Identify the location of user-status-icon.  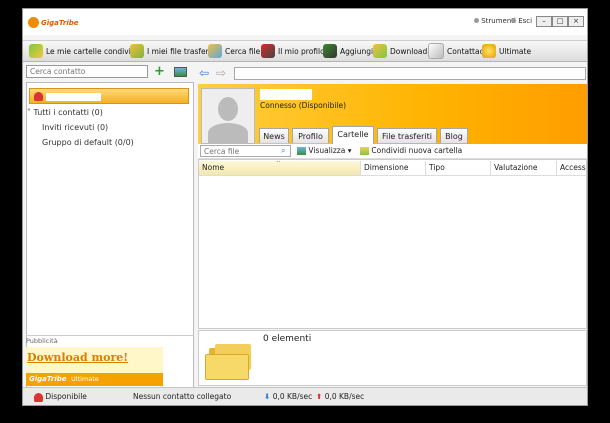
(38, 397).